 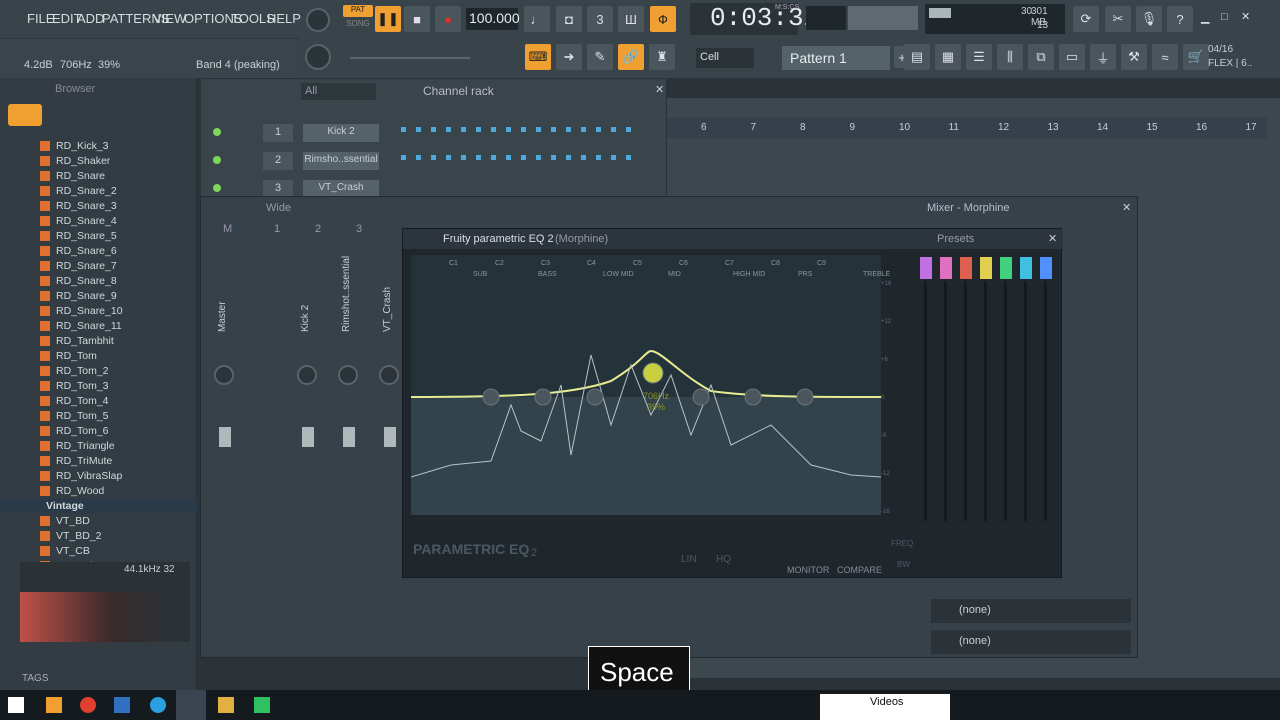 I want to click on tempo-display: 100.000, so click(x=493, y=19).